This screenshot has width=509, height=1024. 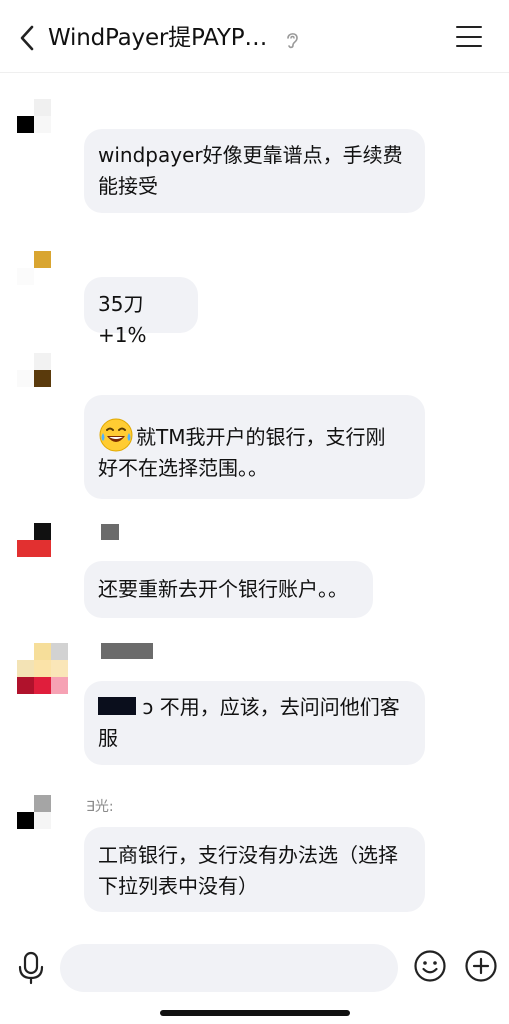 What do you see at coordinates (31, 968) in the screenshot?
I see `microphone-icon` at bounding box center [31, 968].